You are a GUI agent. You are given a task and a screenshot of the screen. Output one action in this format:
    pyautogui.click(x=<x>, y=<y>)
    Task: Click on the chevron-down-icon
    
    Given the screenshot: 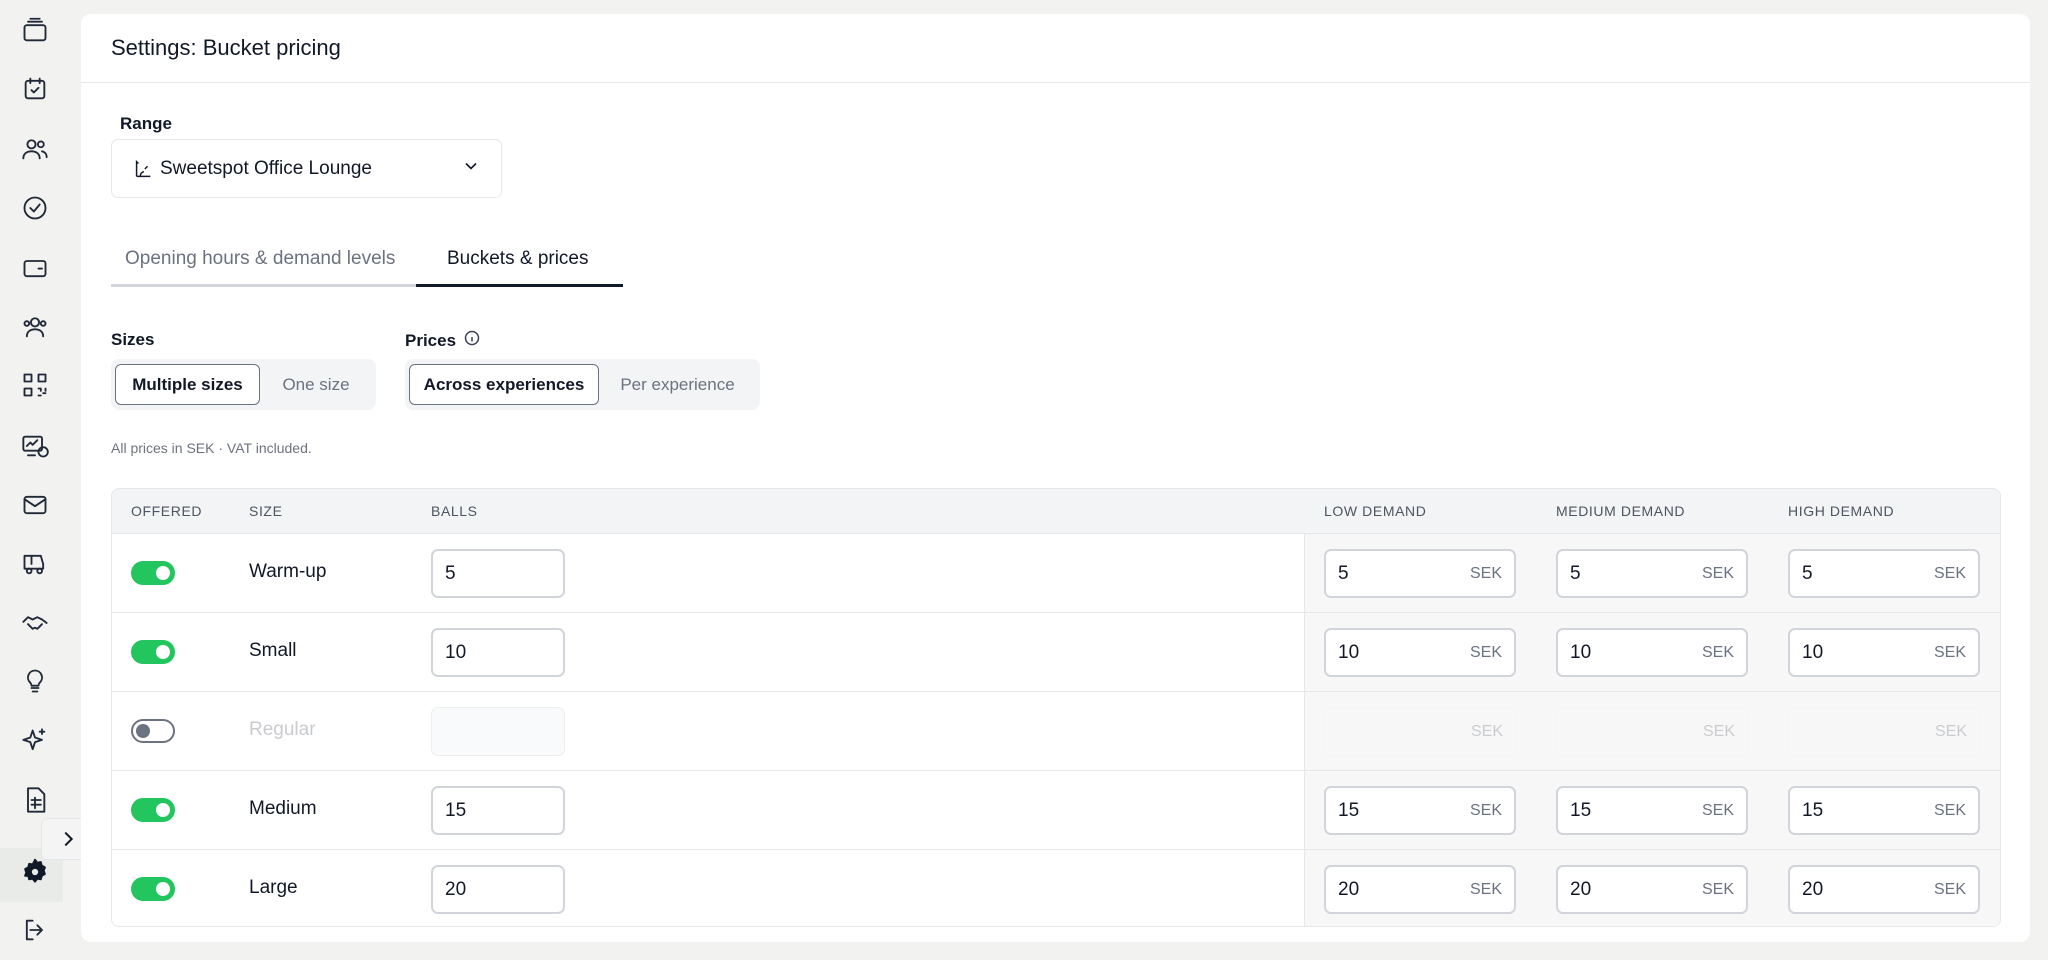 What is the action you would take?
    pyautogui.click(x=471, y=168)
    